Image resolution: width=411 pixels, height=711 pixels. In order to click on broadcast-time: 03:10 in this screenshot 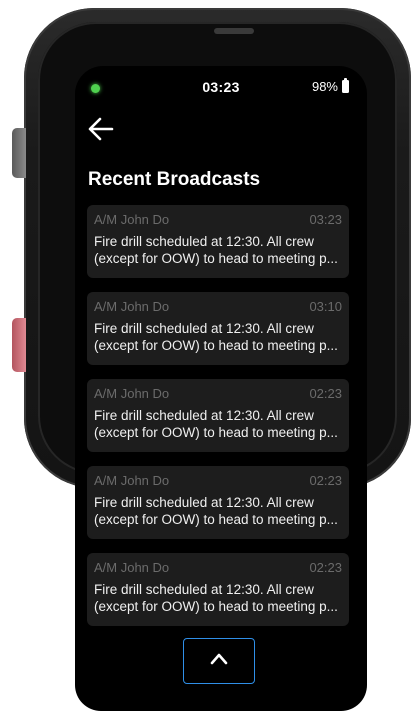, I will do `click(325, 306)`.